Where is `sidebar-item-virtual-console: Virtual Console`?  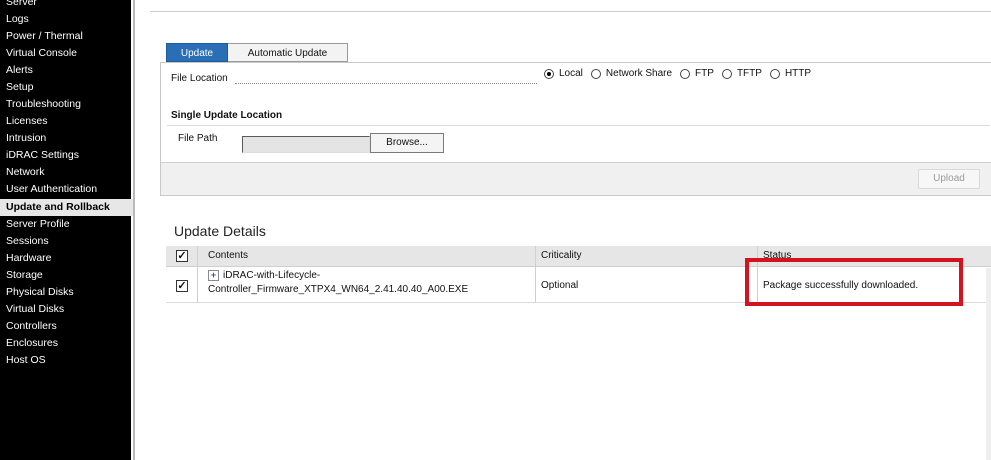 sidebar-item-virtual-console: Virtual Console is located at coordinates (65, 53).